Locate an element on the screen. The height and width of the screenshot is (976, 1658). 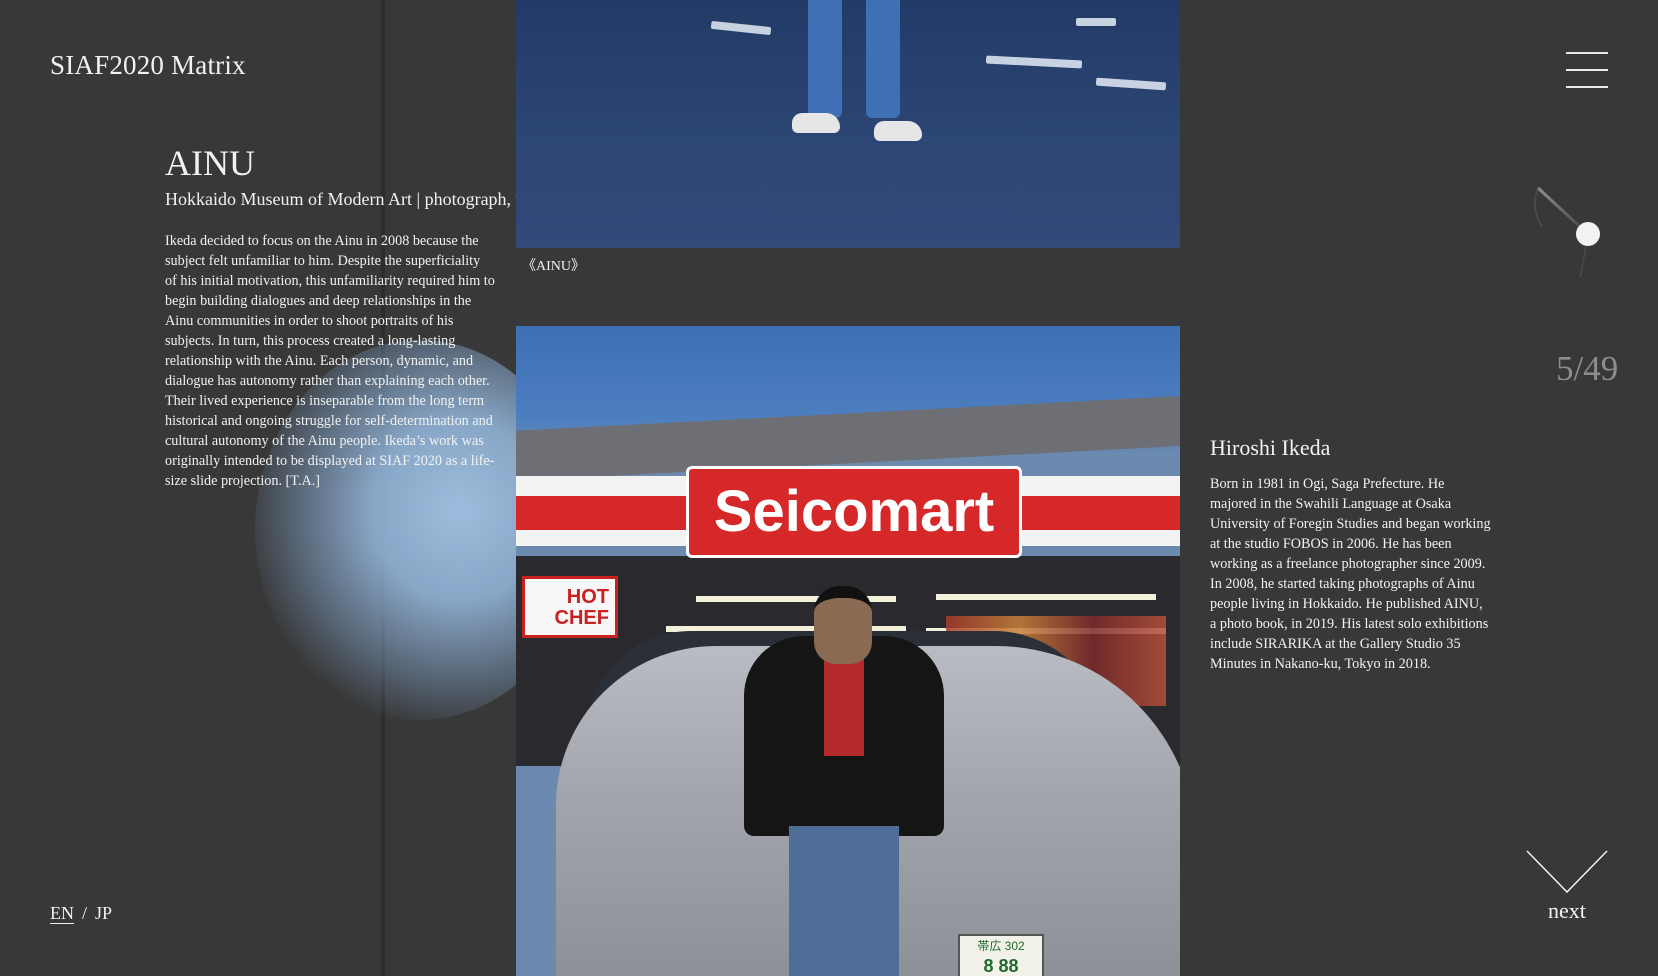
lang-en-link: EN is located at coordinates (62, 913).